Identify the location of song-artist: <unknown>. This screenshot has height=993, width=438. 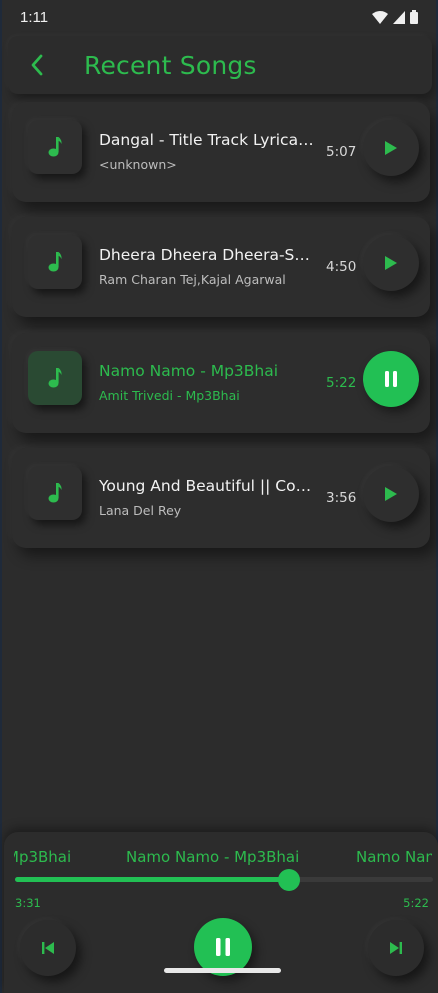
(138, 164).